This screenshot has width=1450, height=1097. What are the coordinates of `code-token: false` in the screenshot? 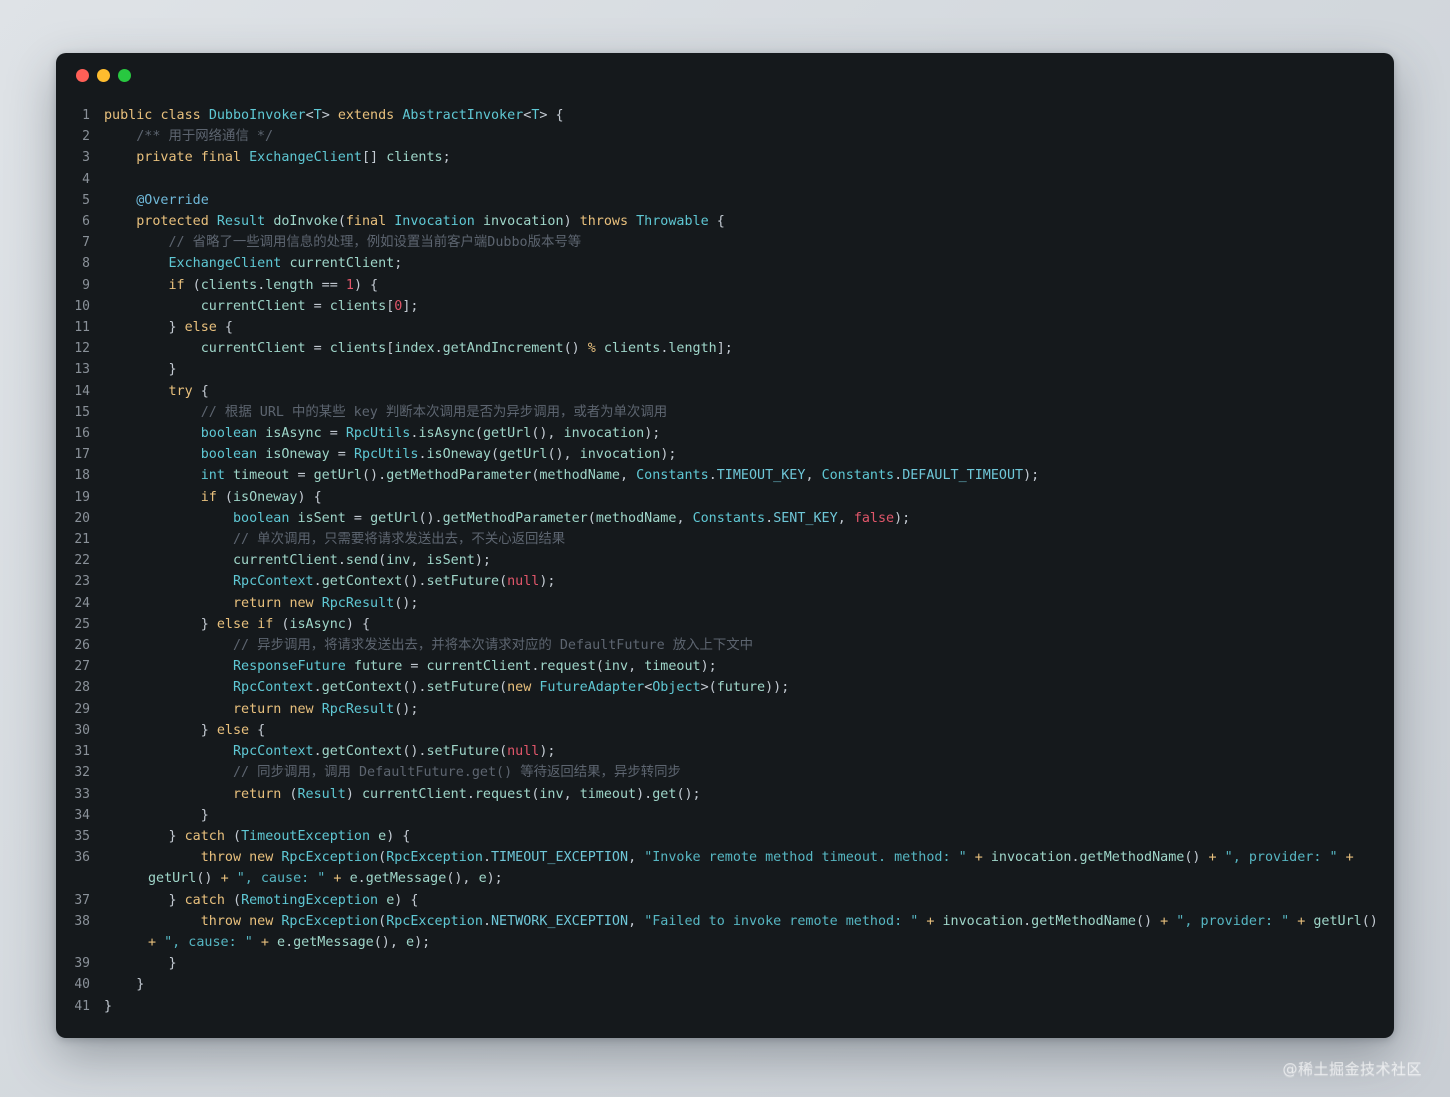 It's located at (874, 518).